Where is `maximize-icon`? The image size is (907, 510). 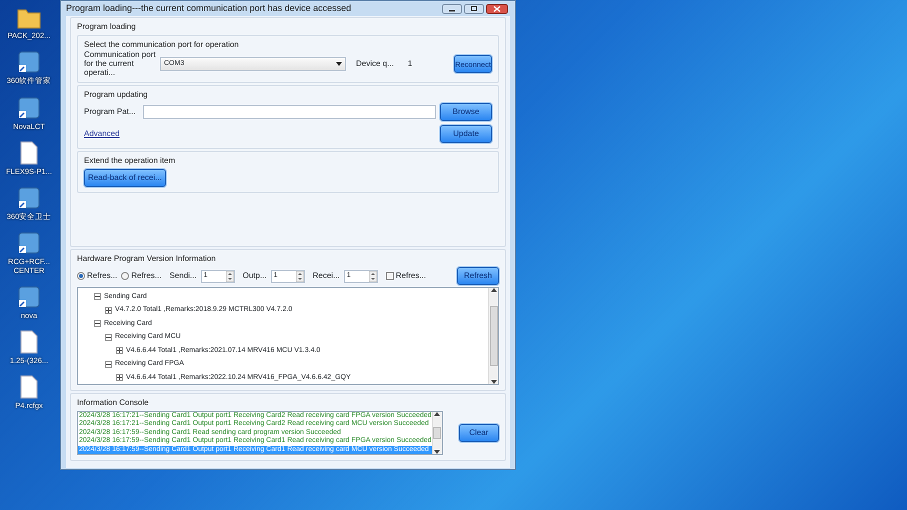 maximize-icon is located at coordinates (474, 9).